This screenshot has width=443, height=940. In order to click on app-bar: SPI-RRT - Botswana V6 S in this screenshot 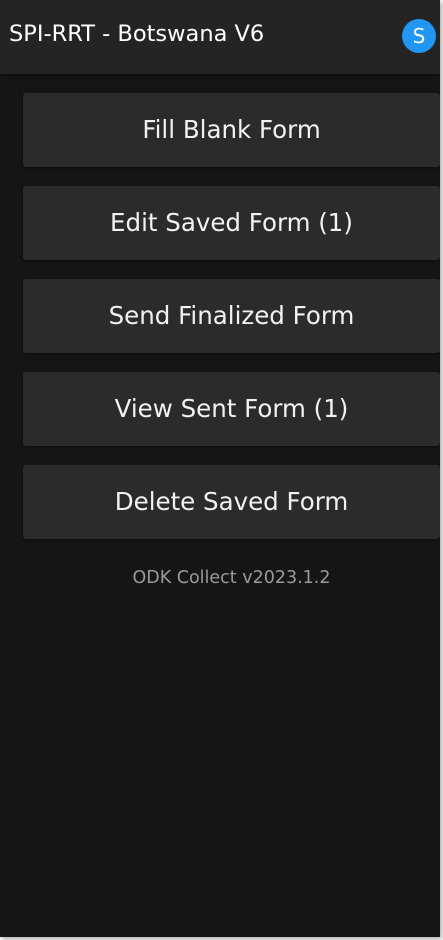, I will do `click(220, 37)`.